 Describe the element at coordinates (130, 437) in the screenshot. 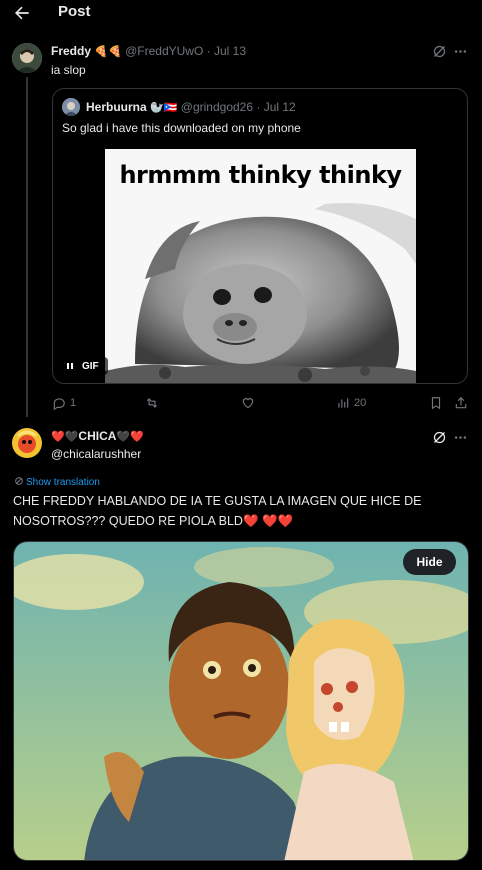

I see `reply-author-emoji-right: 🖤❤️` at that location.